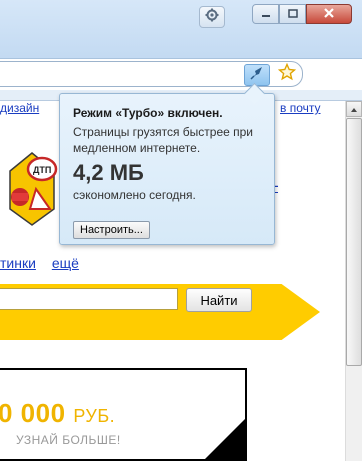  I want to click on gear-icon, so click(212, 17).